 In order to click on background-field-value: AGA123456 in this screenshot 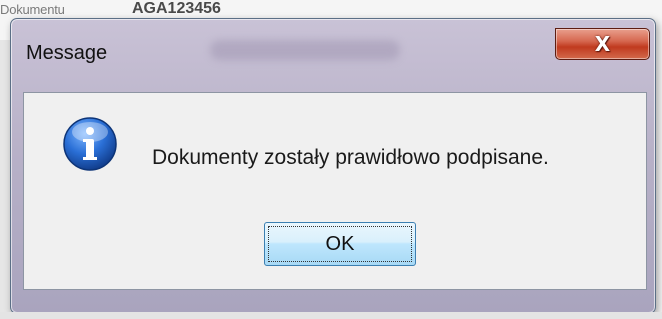, I will do `click(176, 8)`.